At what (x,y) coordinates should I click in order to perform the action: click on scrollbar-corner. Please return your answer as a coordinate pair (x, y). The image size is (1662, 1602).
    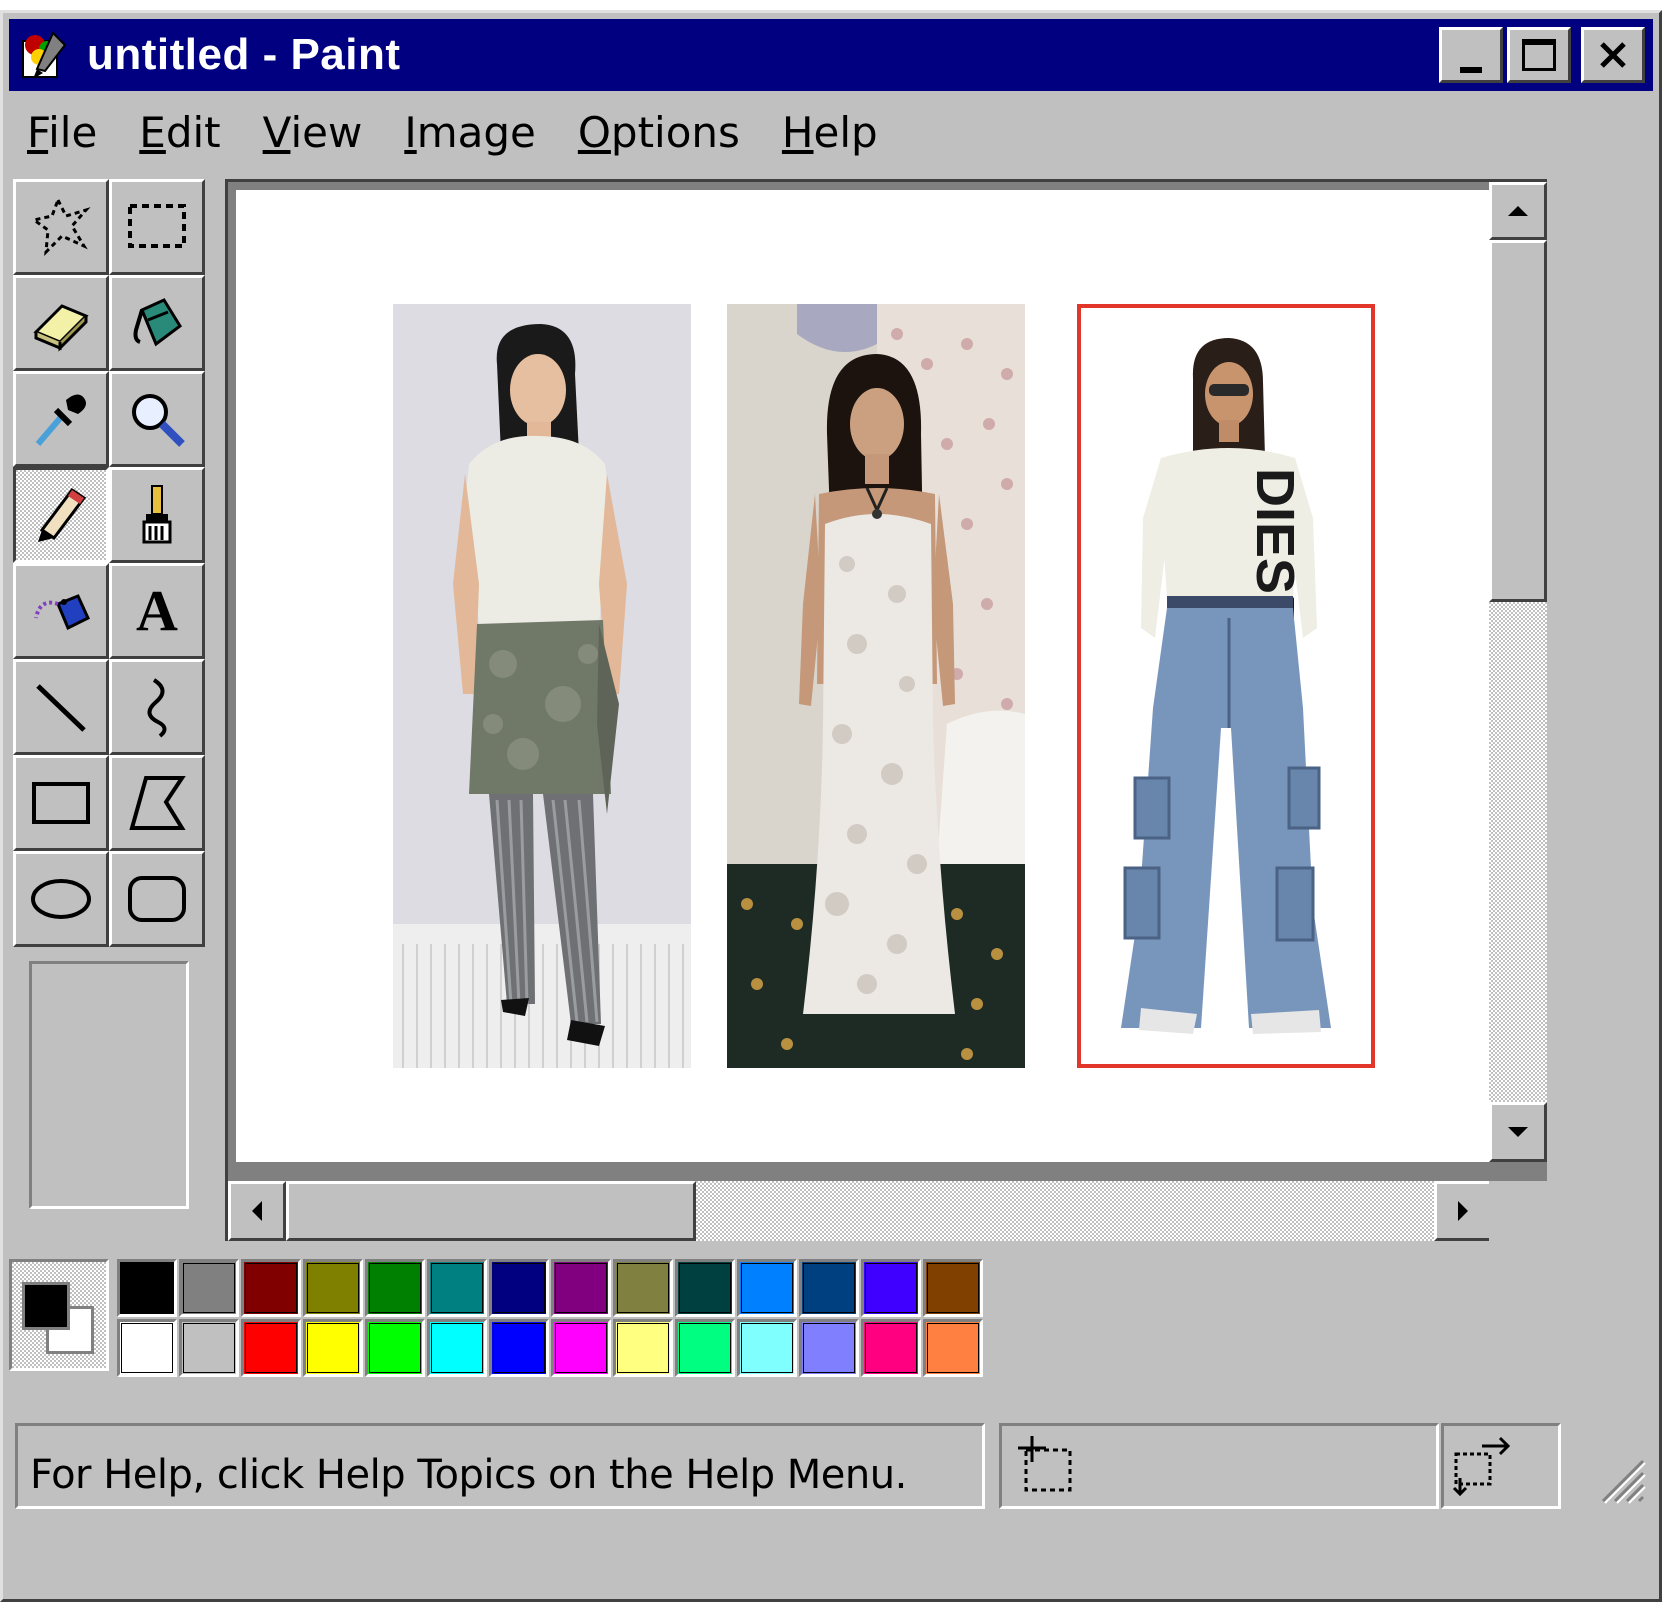
    Looking at the image, I should click on (1518, 1211).